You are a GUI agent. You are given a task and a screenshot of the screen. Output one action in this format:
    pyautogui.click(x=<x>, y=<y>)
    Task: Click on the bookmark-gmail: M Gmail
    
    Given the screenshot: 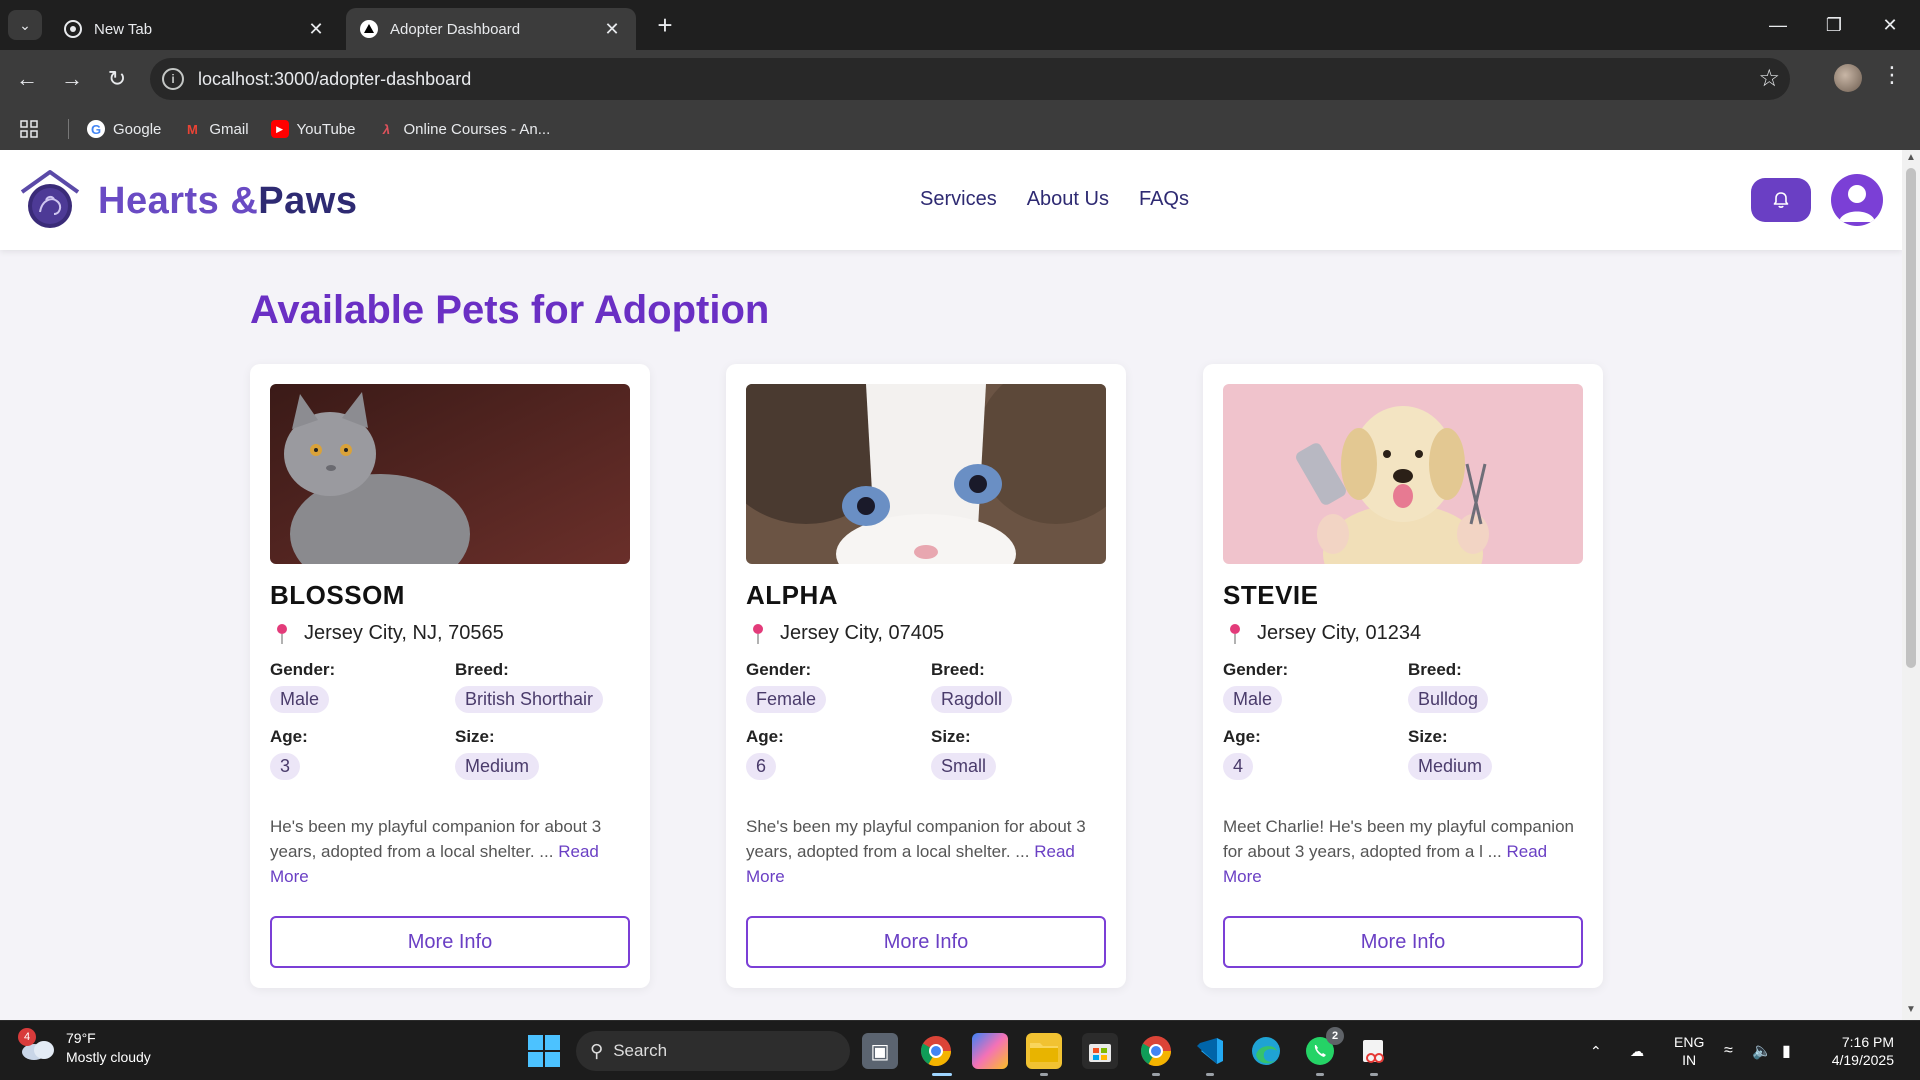 What is the action you would take?
    pyautogui.click(x=216, y=129)
    